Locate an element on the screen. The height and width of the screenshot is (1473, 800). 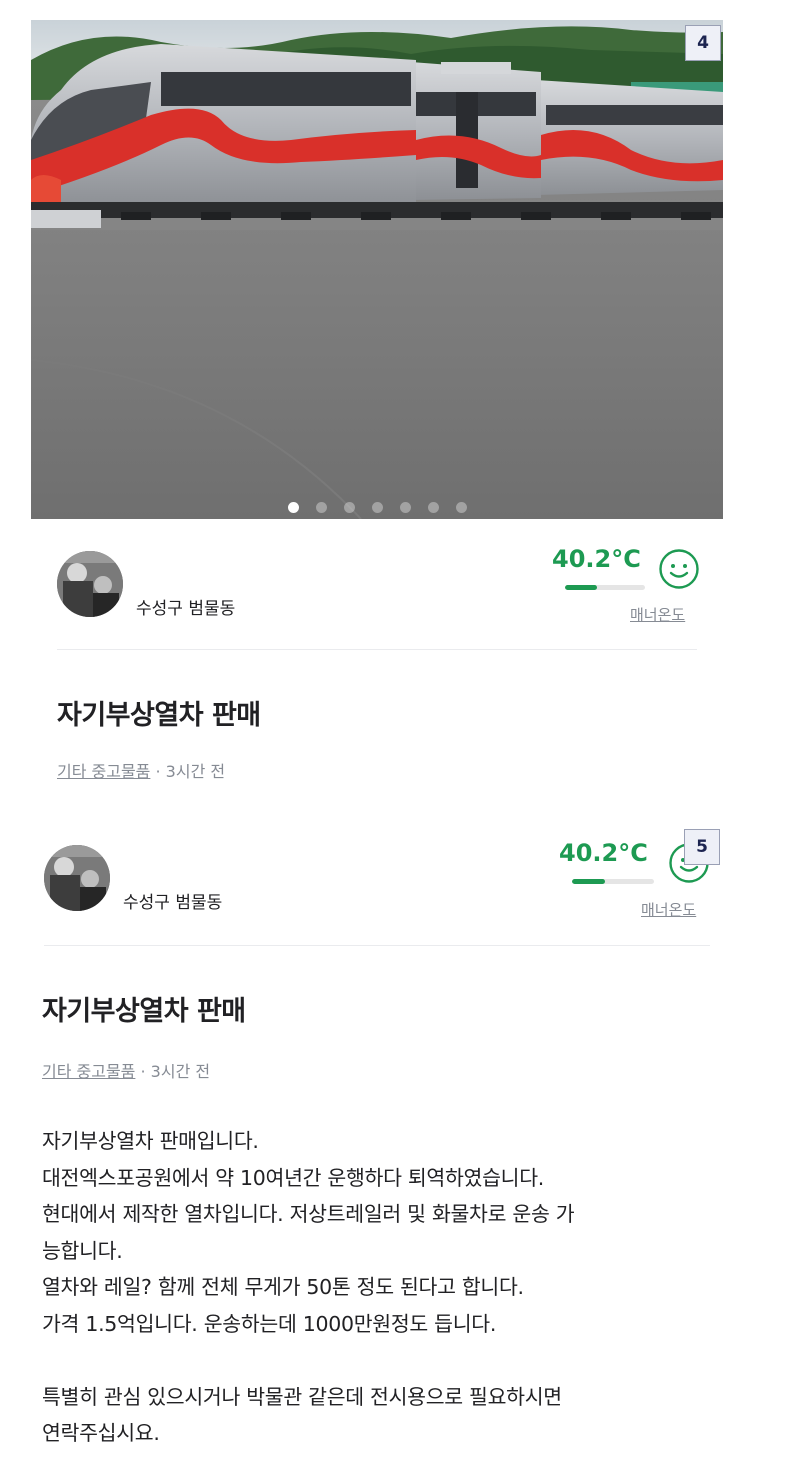
description-line: 연락주십시요. is located at coordinates (101, 1433).